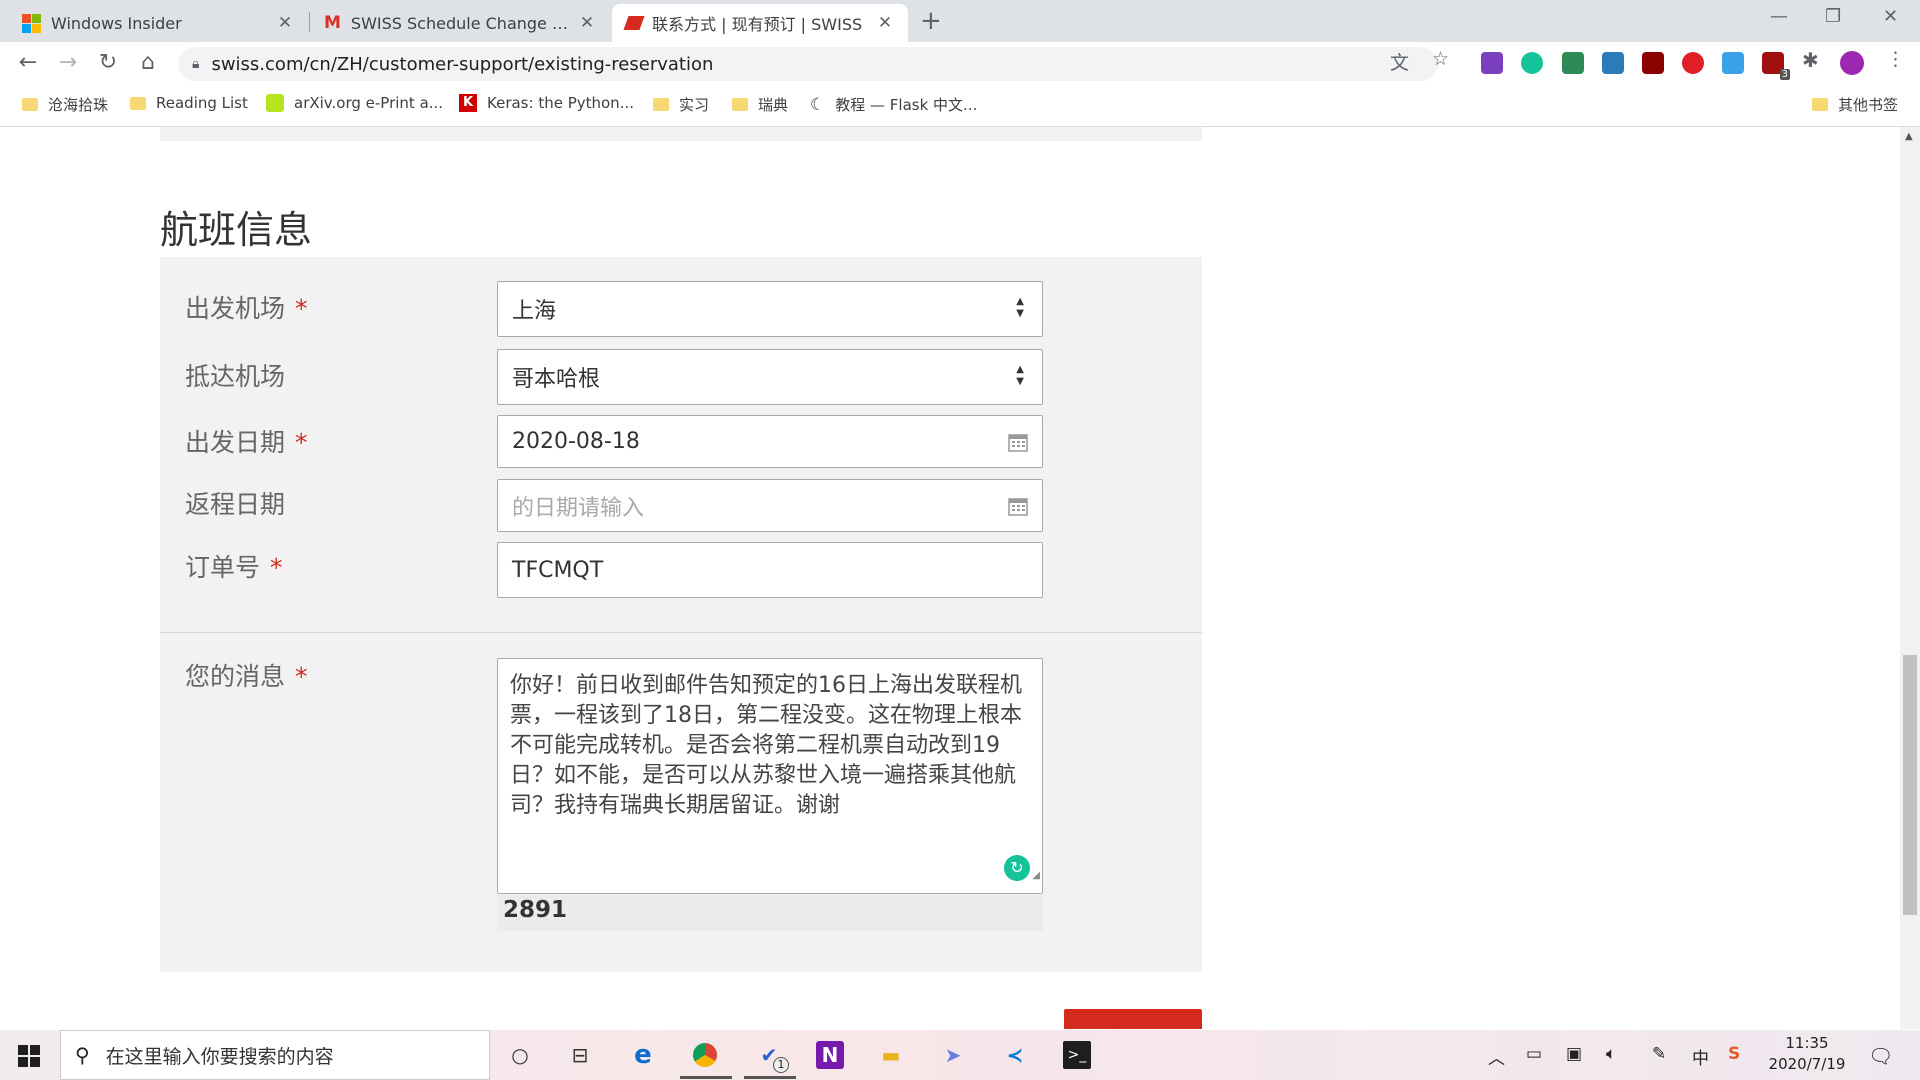 The width and height of the screenshot is (1920, 1080). I want to click on translate-icon: 文, so click(1399, 61).